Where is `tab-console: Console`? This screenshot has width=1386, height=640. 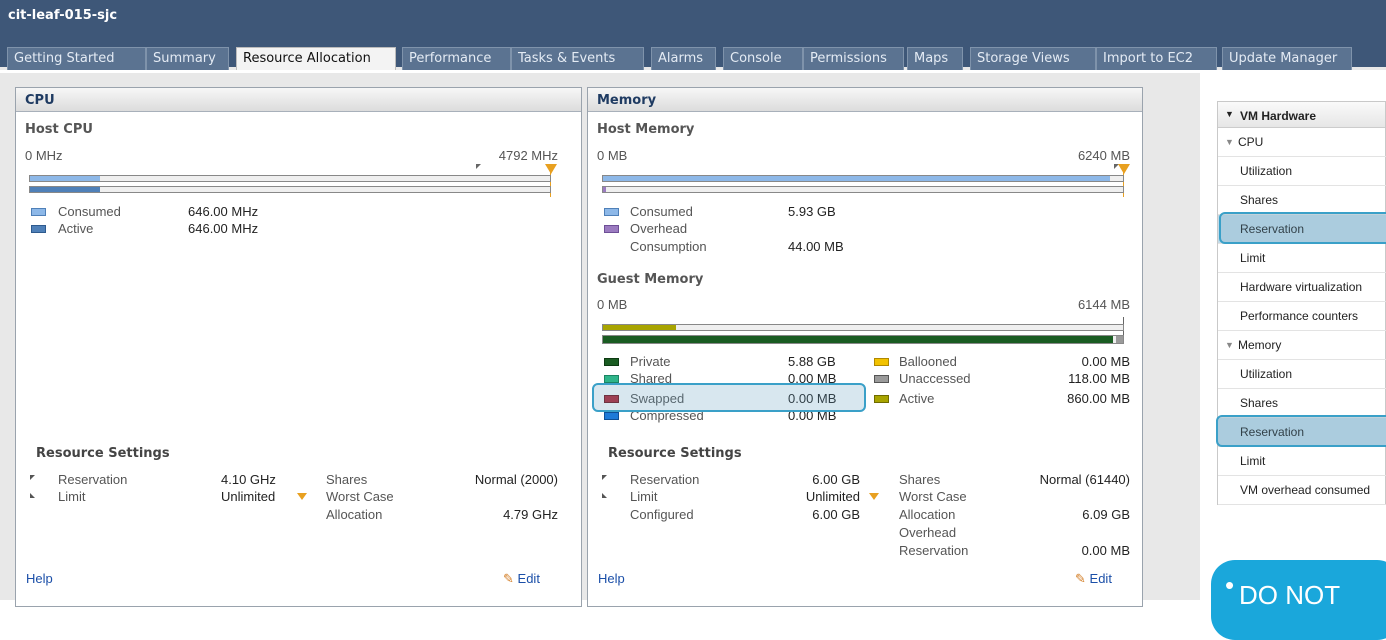
tab-console: Console is located at coordinates (763, 58).